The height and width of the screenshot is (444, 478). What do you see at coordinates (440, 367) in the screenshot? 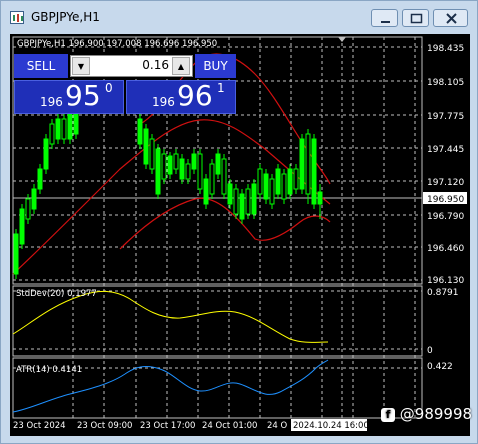
I see `atr-scale-top: 0.422` at bounding box center [440, 367].